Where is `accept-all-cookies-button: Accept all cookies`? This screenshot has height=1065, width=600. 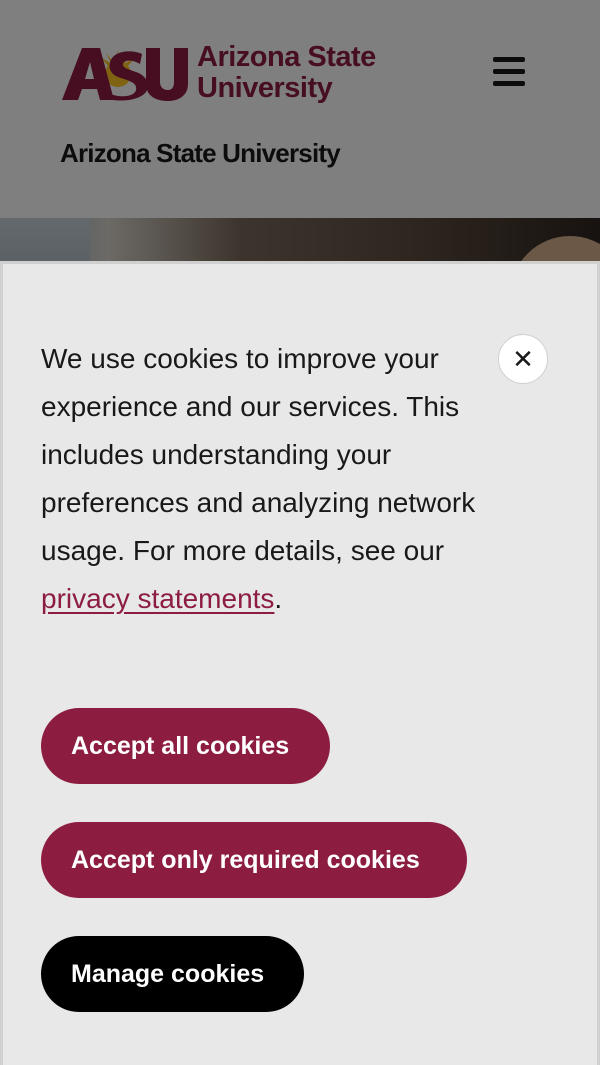 accept-all-cookies-button: Accept all cookies is located at coordinates (185, 746).